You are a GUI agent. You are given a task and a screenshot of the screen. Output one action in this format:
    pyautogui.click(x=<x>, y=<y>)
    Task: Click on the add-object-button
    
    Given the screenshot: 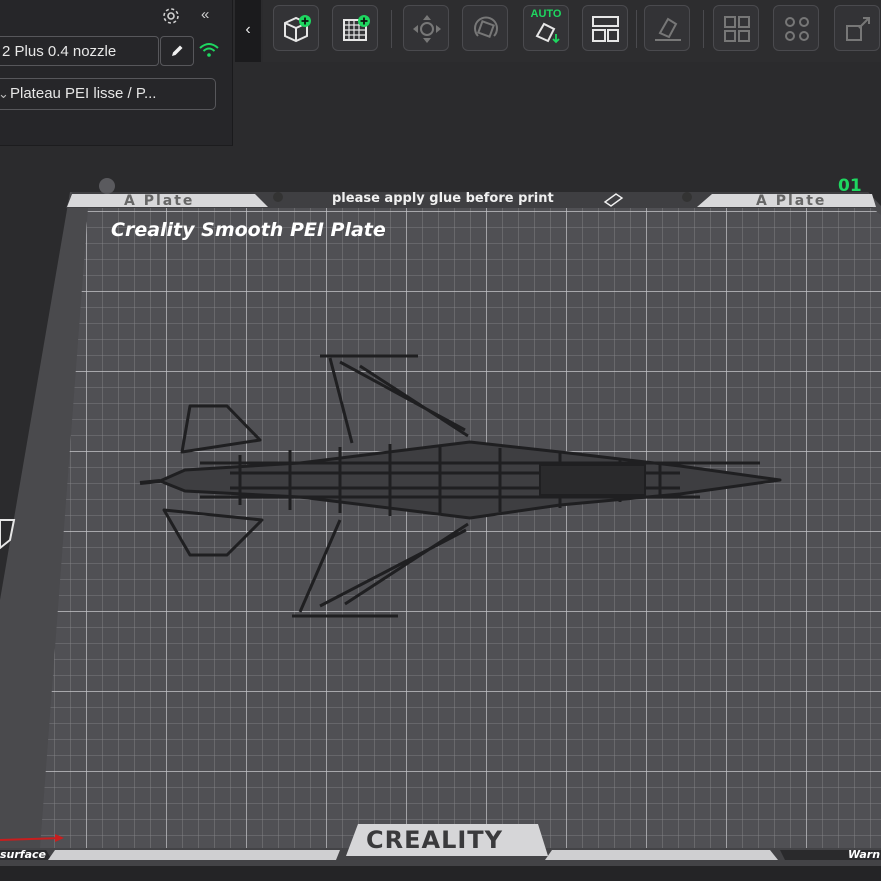 What is the action you would take?
    pyautogui.click(x=296, y=28)
    